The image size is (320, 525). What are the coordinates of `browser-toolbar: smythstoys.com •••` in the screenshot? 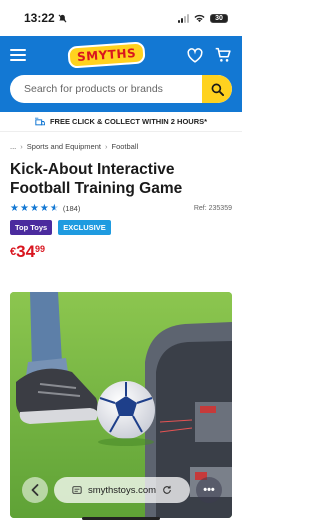 It's located at (122, 490).